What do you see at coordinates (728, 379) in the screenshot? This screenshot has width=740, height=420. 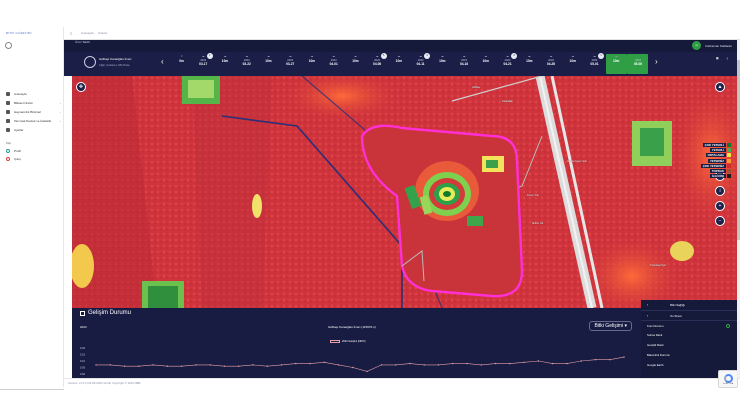 I see `recaptcha-badge: reCAPTCHA` at bounding box center [728, 379].